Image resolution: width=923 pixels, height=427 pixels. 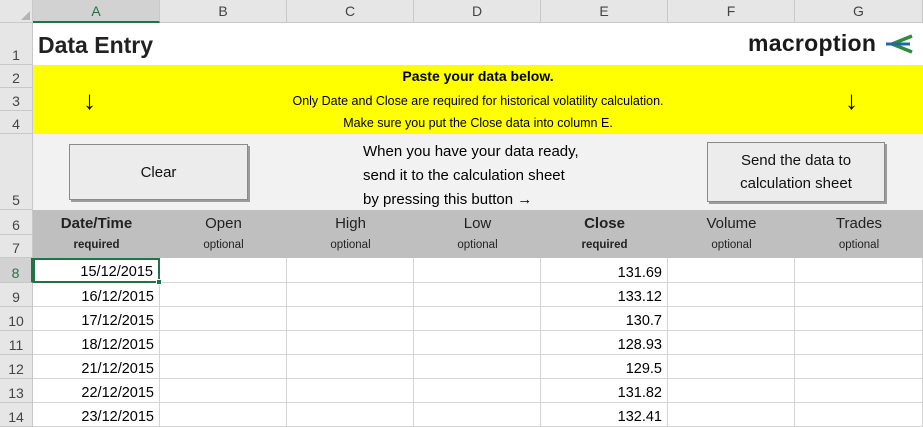 I want to click on send-to-calculation-button: Send the data to calculation sheet, so click(x=796, y=172).